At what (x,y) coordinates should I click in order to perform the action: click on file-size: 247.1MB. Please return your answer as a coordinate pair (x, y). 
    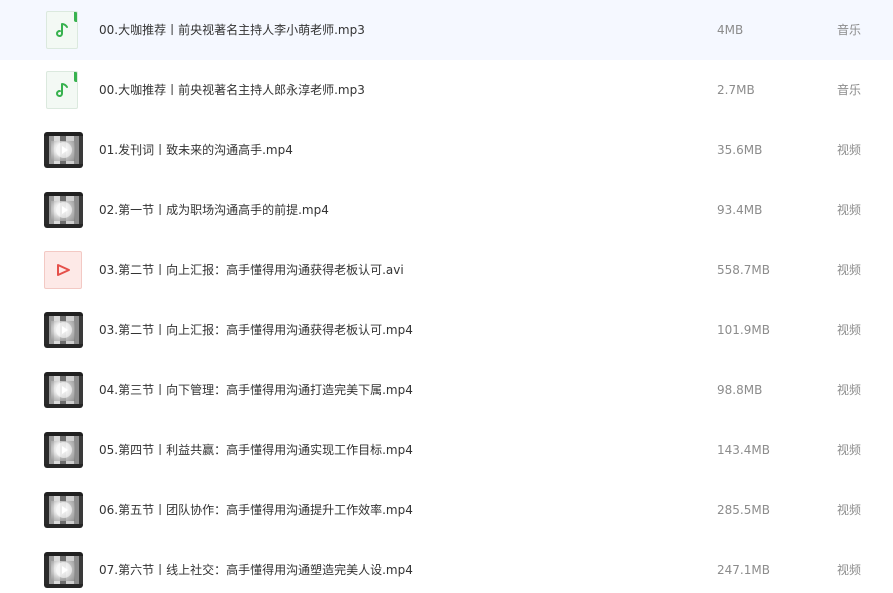
    Looking at the image, I should click on (743, 570).